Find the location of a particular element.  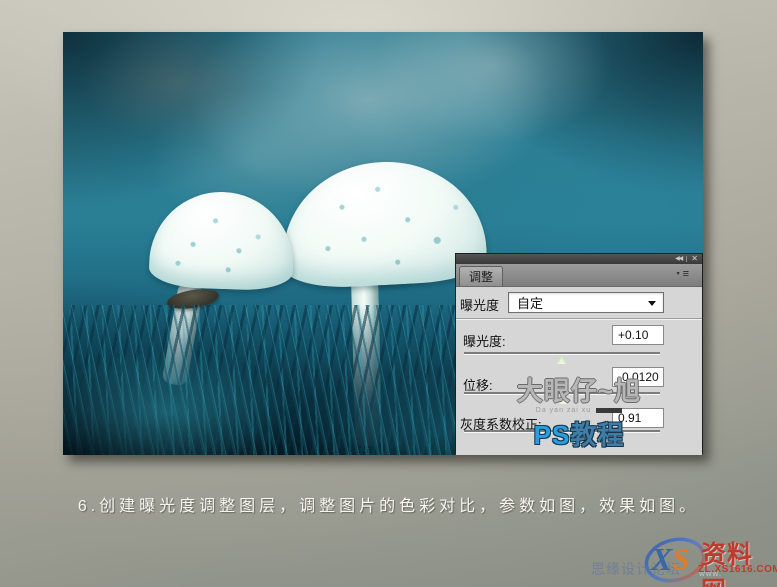

menu-arrow-icon: ▼ is located at coordinates (678, 274).